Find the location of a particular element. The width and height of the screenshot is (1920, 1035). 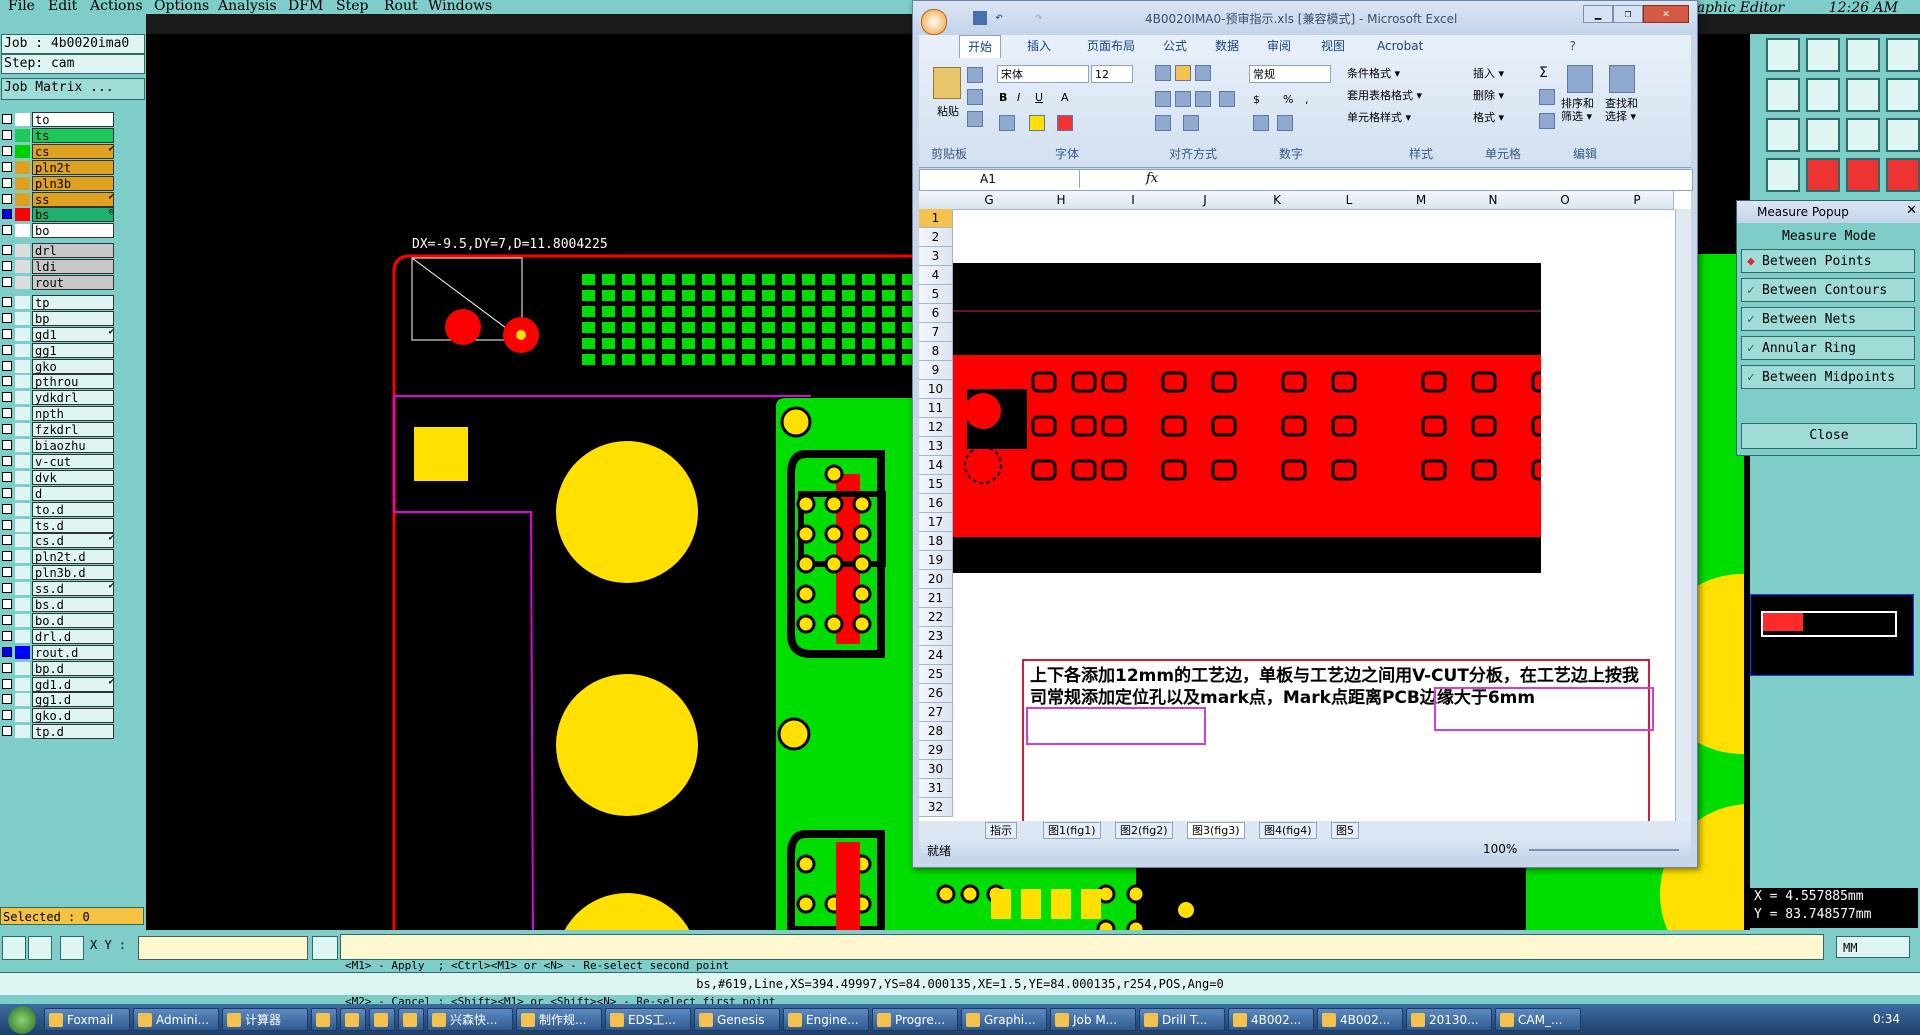

layer-row: to.d is located at coordinates (59, 509).